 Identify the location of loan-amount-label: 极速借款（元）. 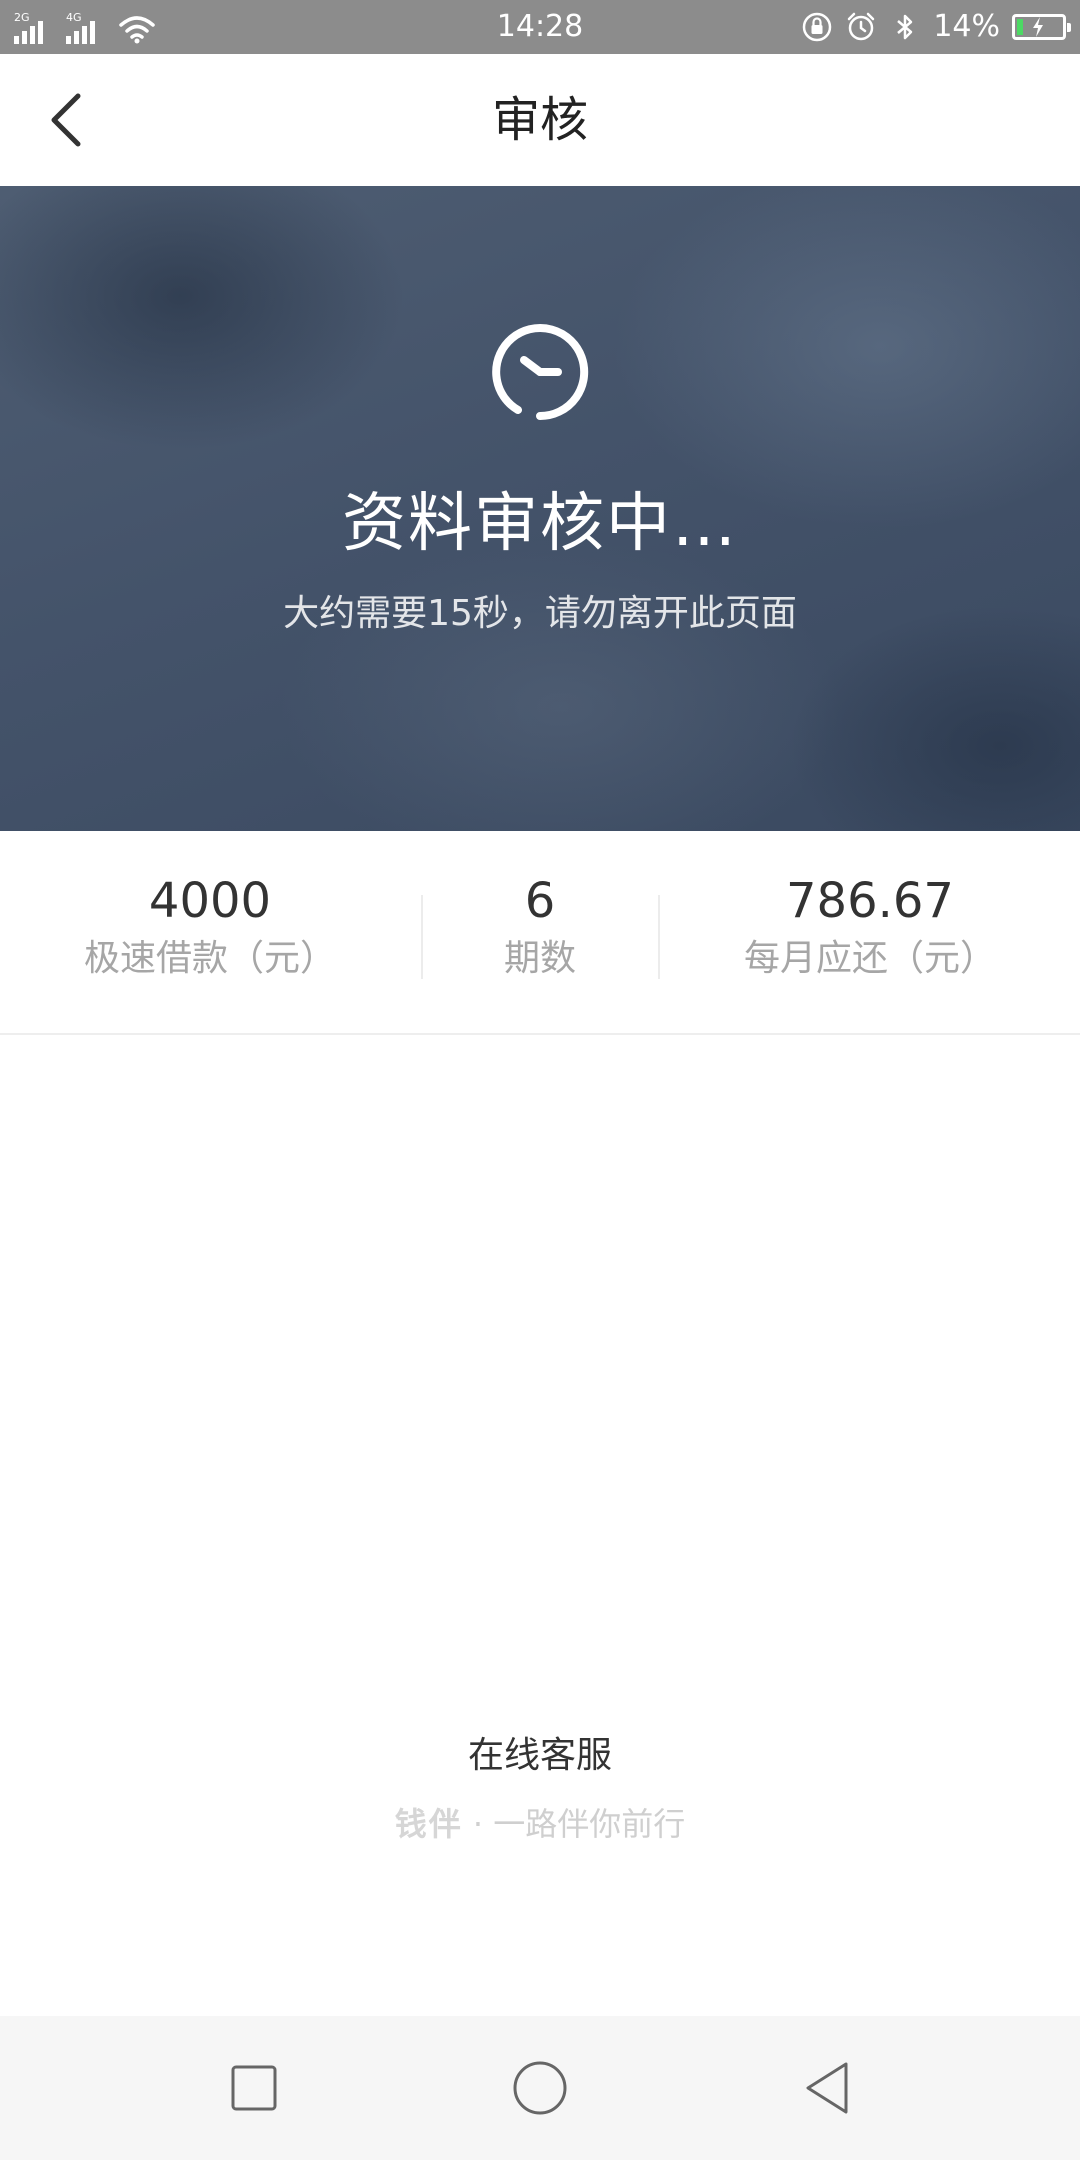
(209, 958).